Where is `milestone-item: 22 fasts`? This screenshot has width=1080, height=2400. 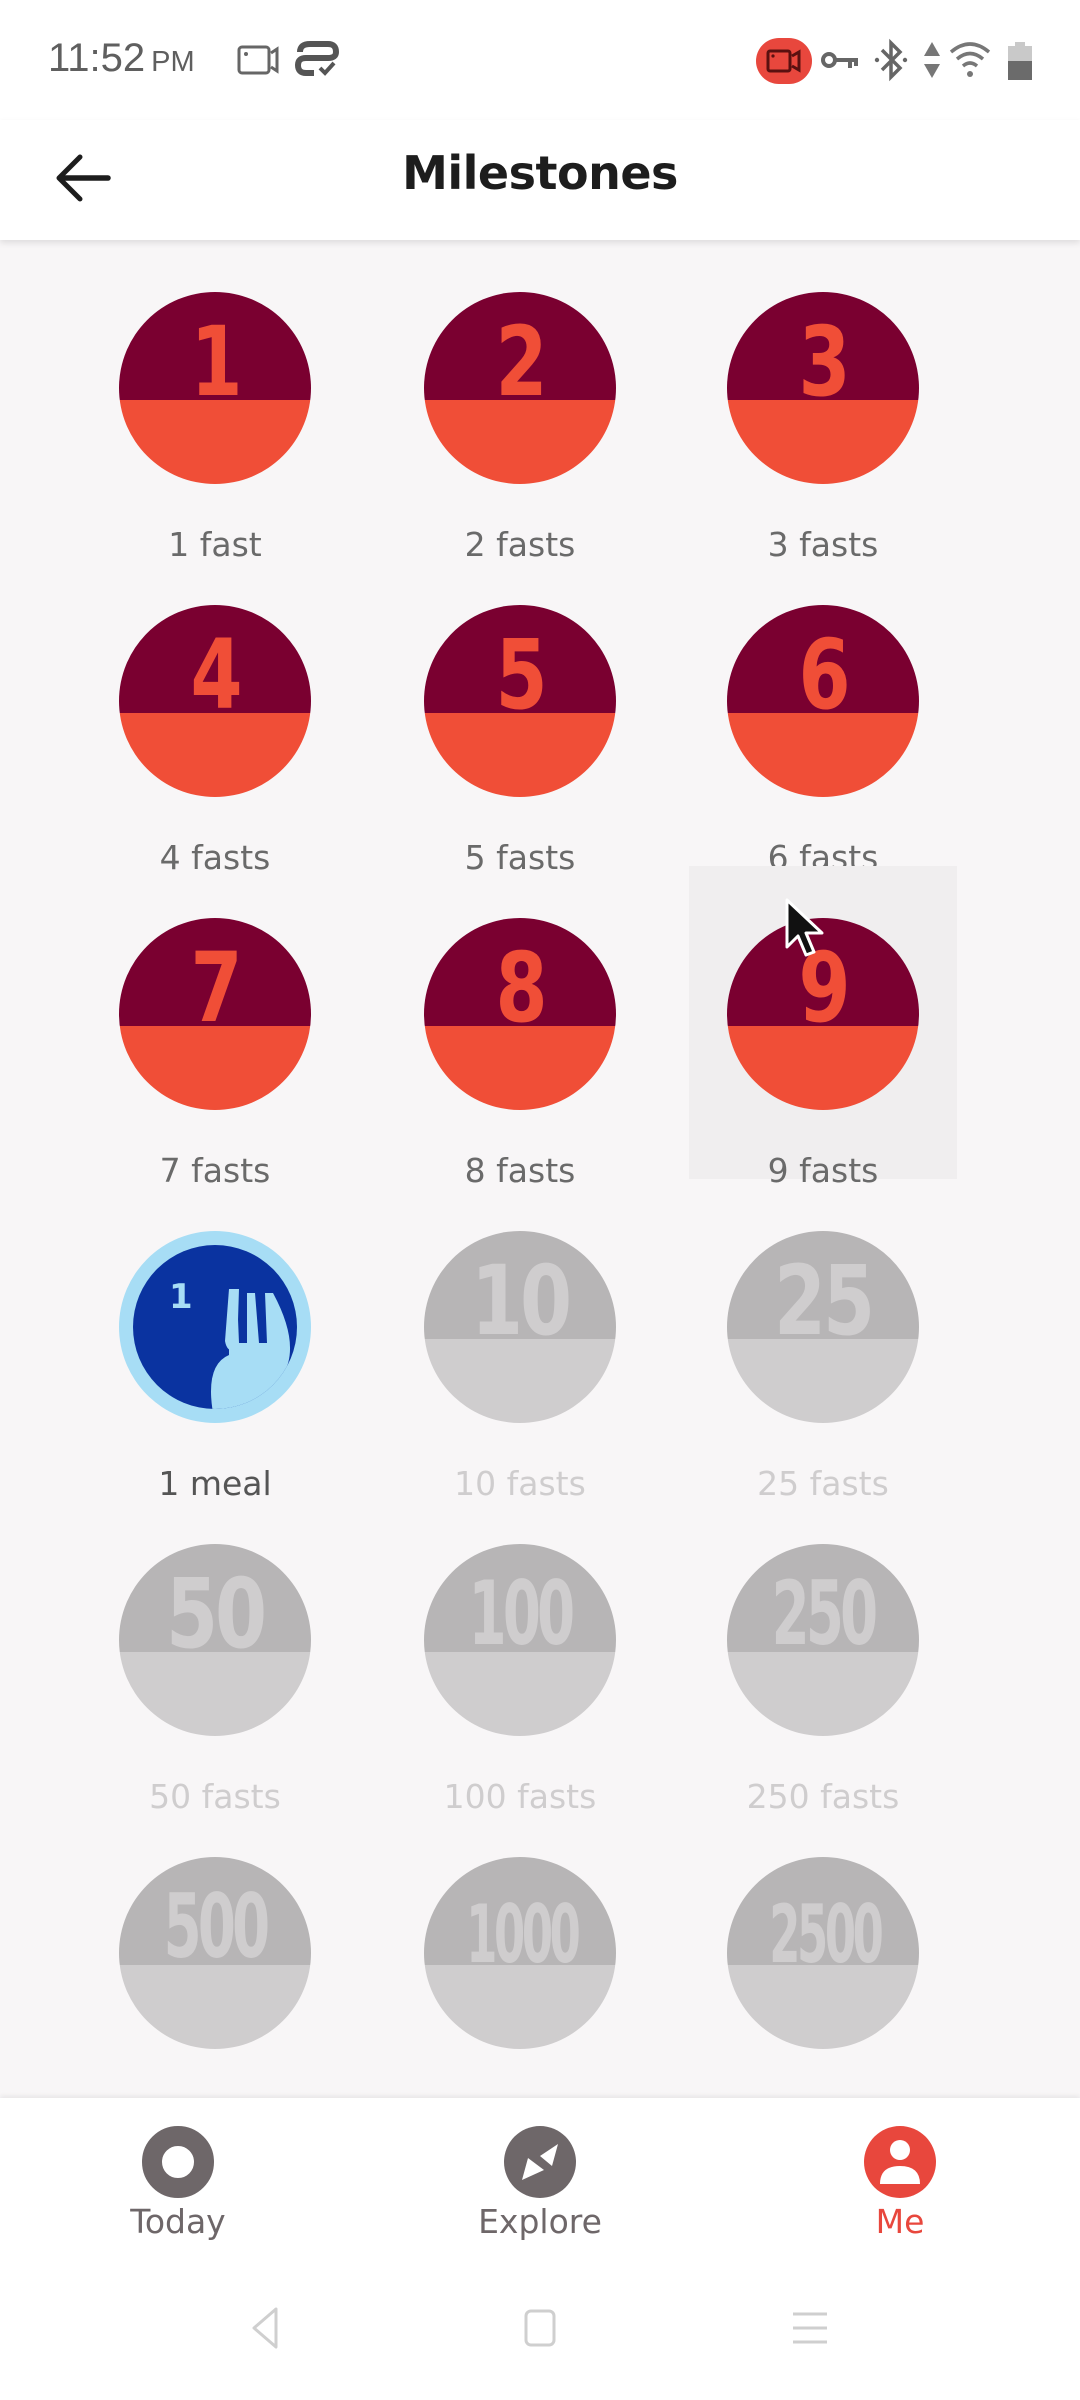 milestone-item: 22 fasts is located at coordinates (520, 402).